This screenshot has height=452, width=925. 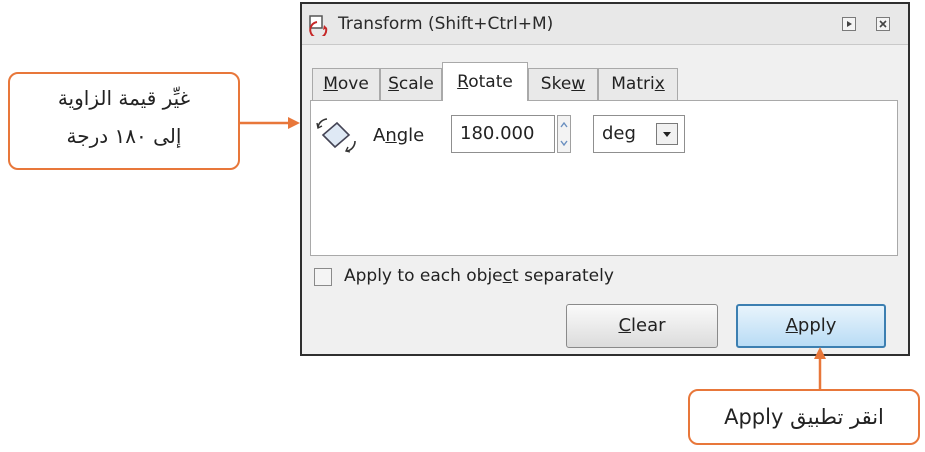 I want to click on tab-rotate-mnemonic: R, so click(x=463, y=82).